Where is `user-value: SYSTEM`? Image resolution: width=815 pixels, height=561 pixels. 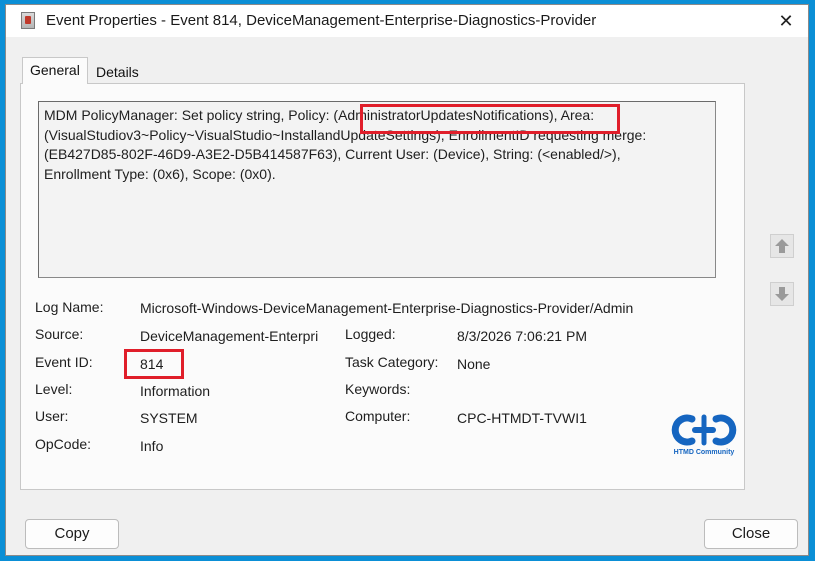 user-value: SYSTEM is located at coordinates (169, 418).